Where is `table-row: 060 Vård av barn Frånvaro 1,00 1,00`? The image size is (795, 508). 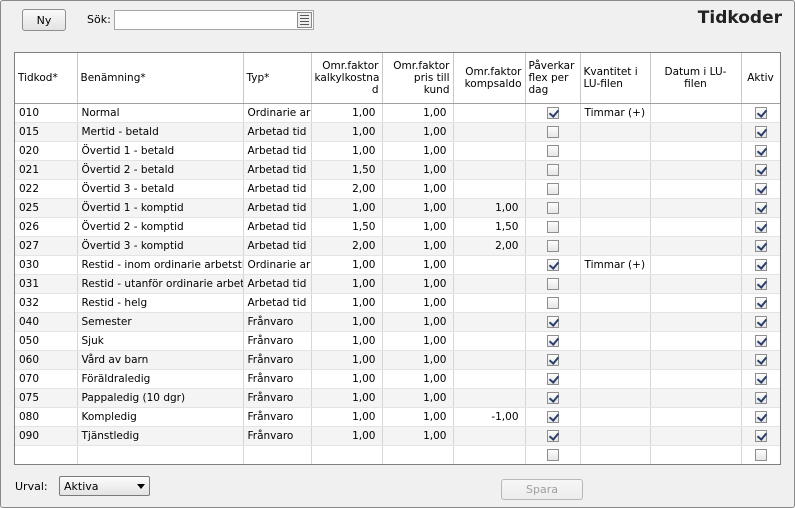 table-row: 060 Vård av barn Frånvaro 1,00 1,00 is located at coordinates (397, 360).